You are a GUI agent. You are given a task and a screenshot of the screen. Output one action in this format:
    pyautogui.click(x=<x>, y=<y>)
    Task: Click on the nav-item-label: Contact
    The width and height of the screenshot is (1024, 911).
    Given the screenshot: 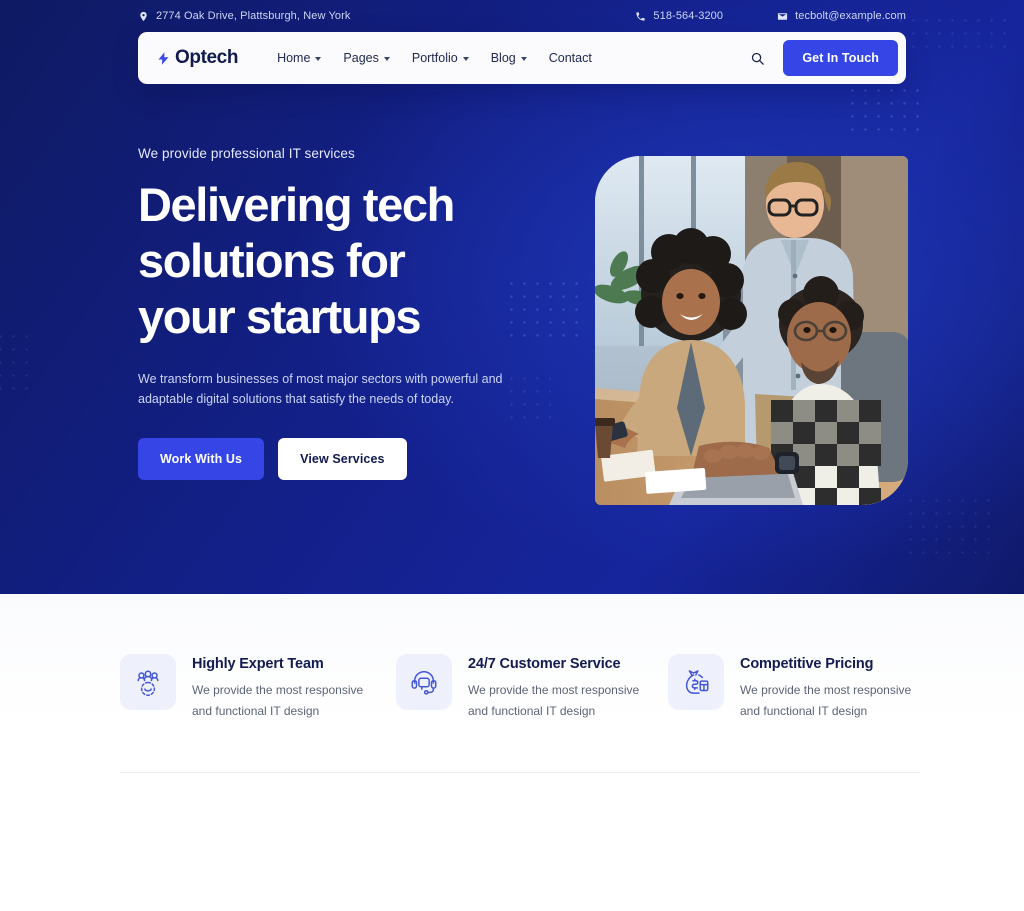 What is the action you would take?
    pyautogui.click(x=570, y=58)
    